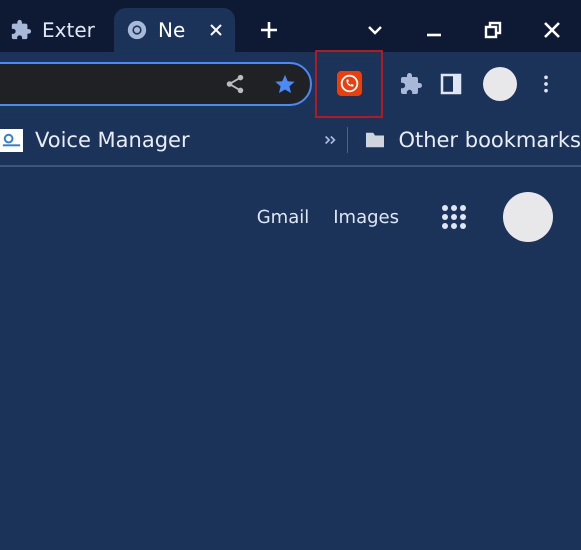  Describe the element at coordinates (375, 140) in the screenshot. I see `folder-icon` at that location.